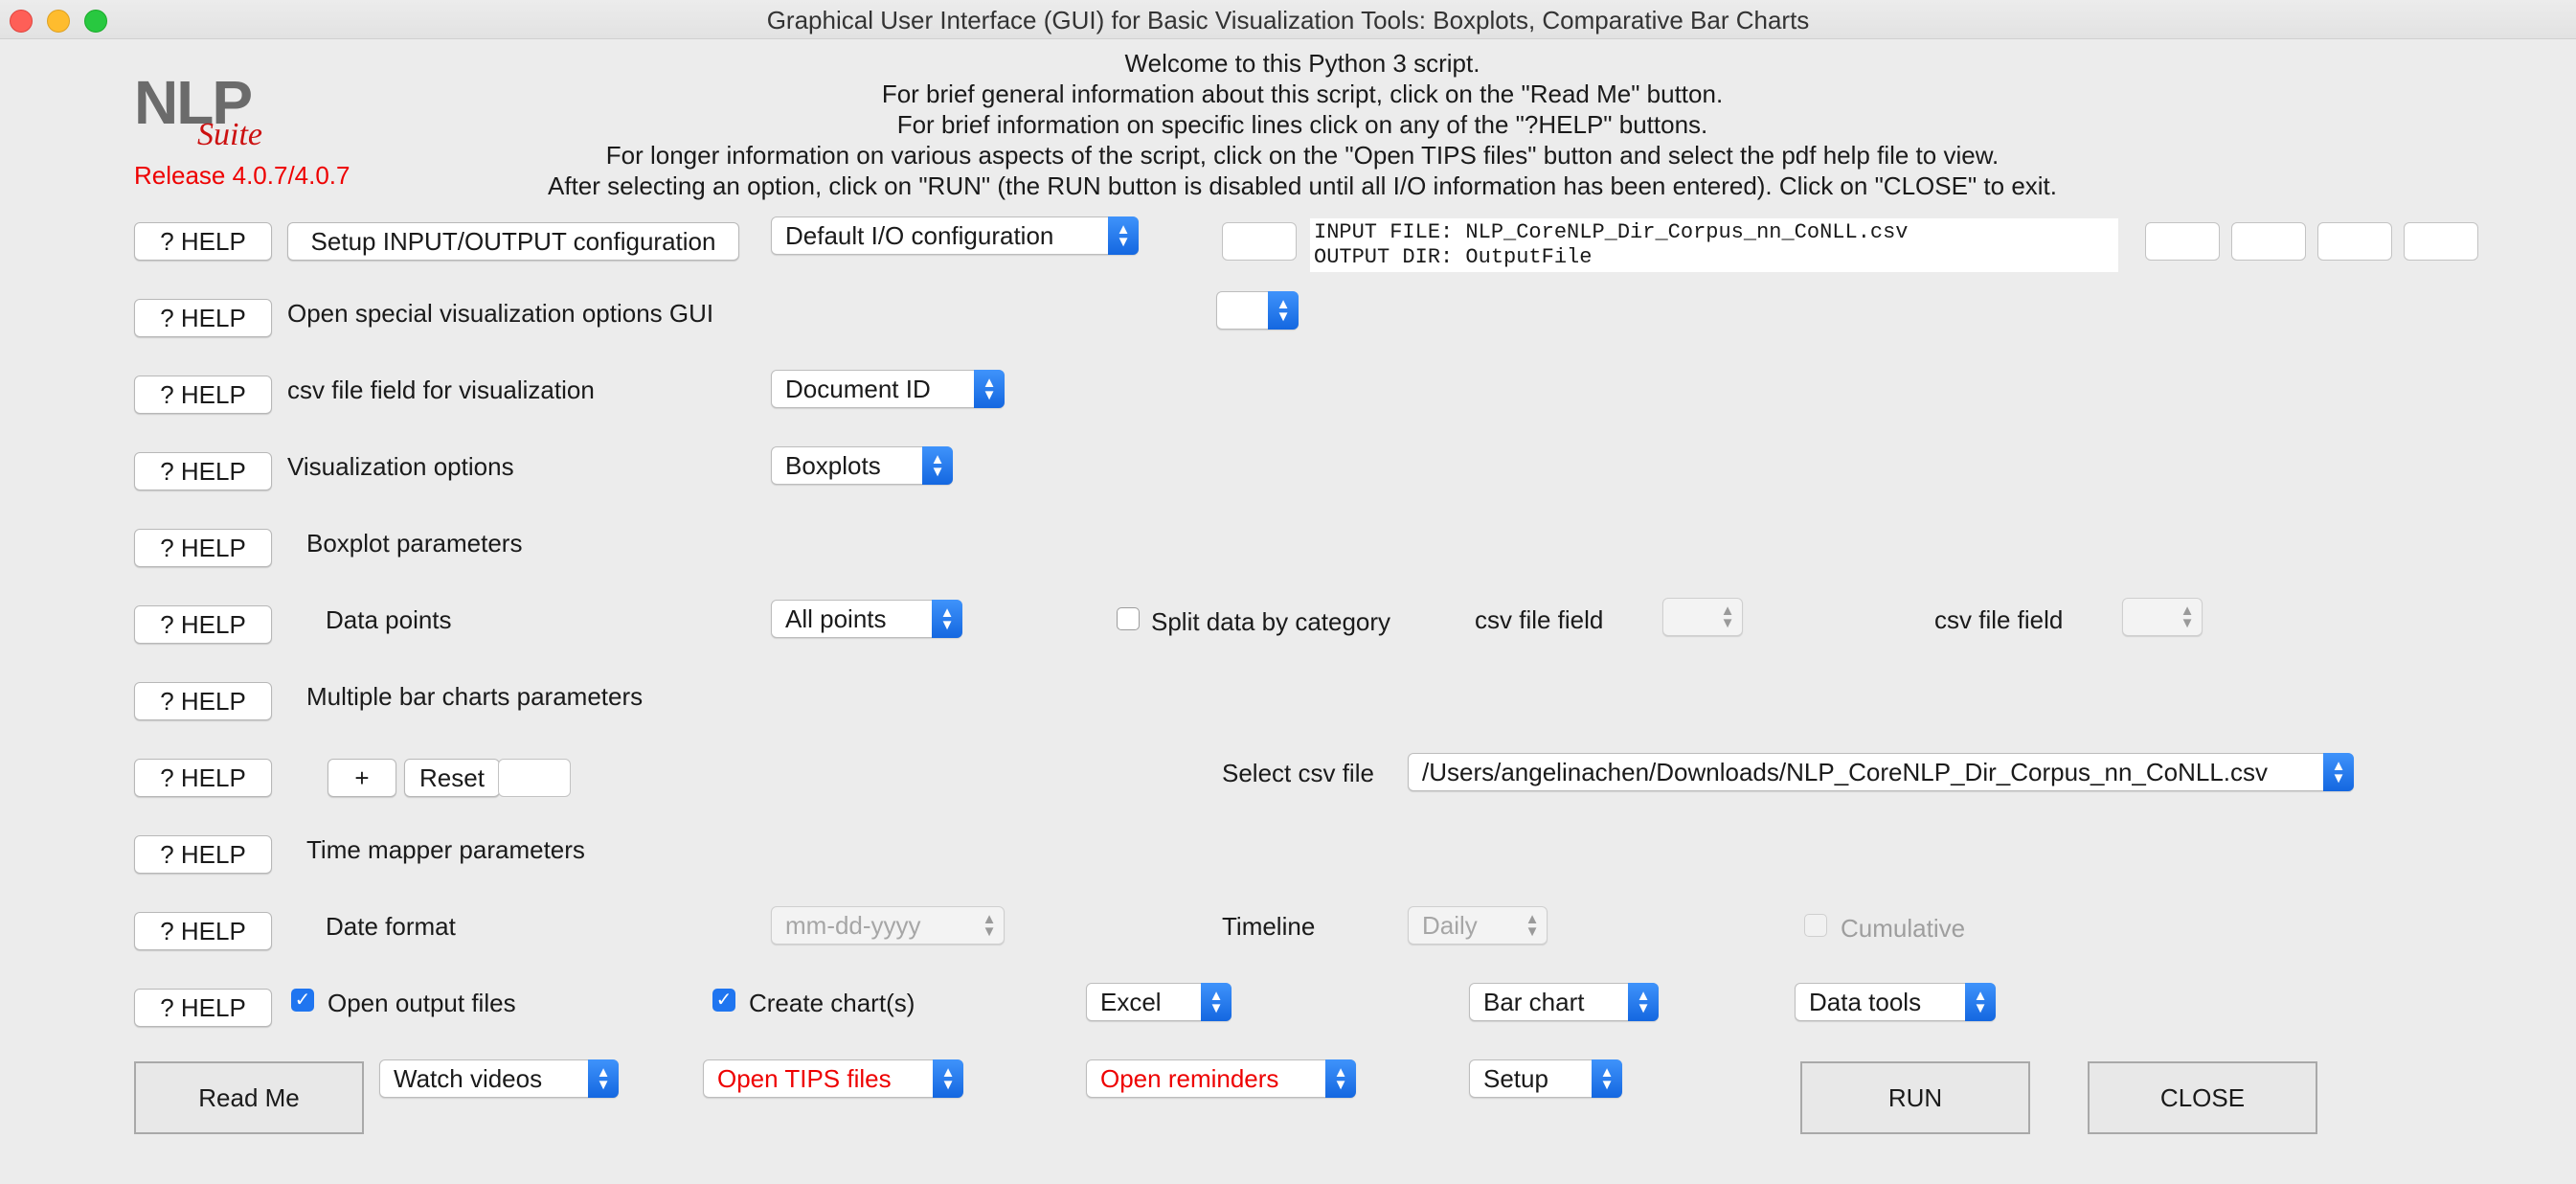  I want to click on split-data-checkbox, so click(1128, 618).